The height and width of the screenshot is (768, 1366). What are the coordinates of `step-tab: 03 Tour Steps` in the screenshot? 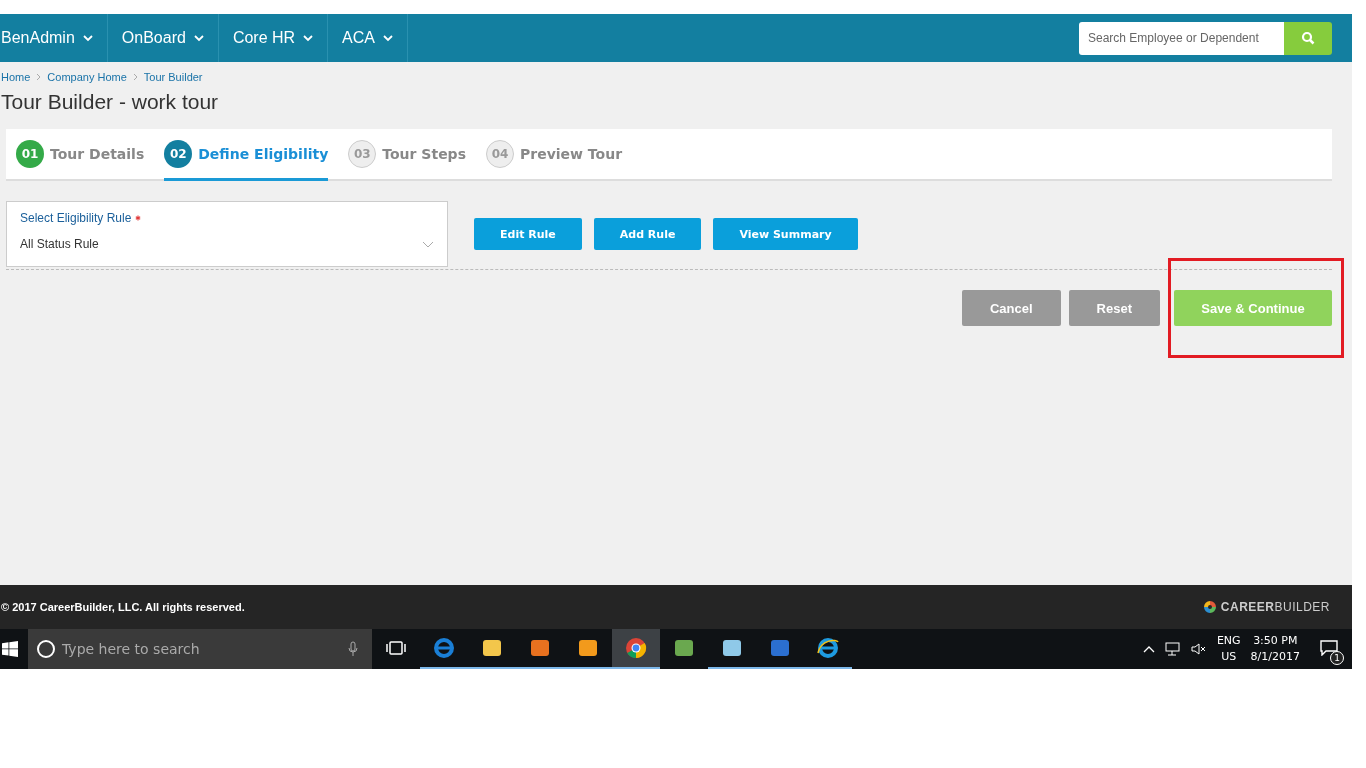 It's located at (407, 155).